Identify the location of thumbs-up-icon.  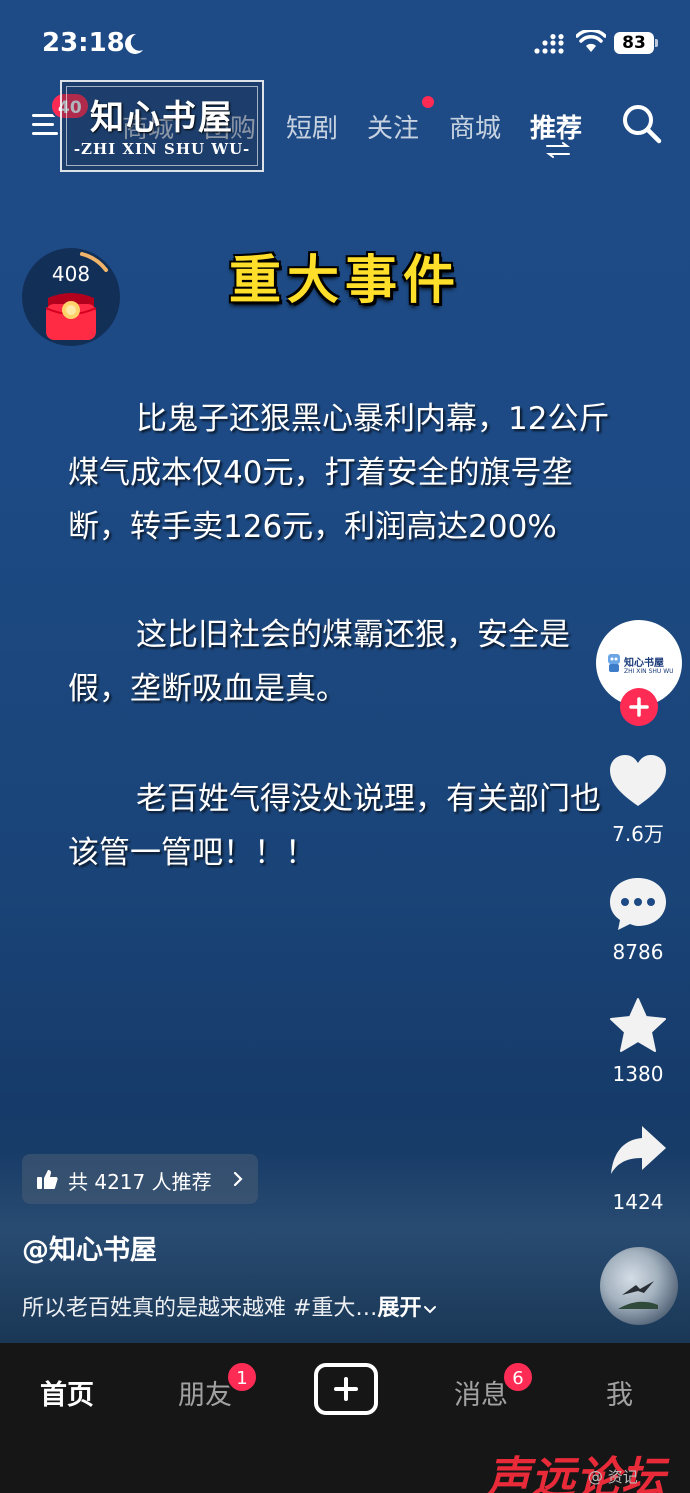
(47, 1179).